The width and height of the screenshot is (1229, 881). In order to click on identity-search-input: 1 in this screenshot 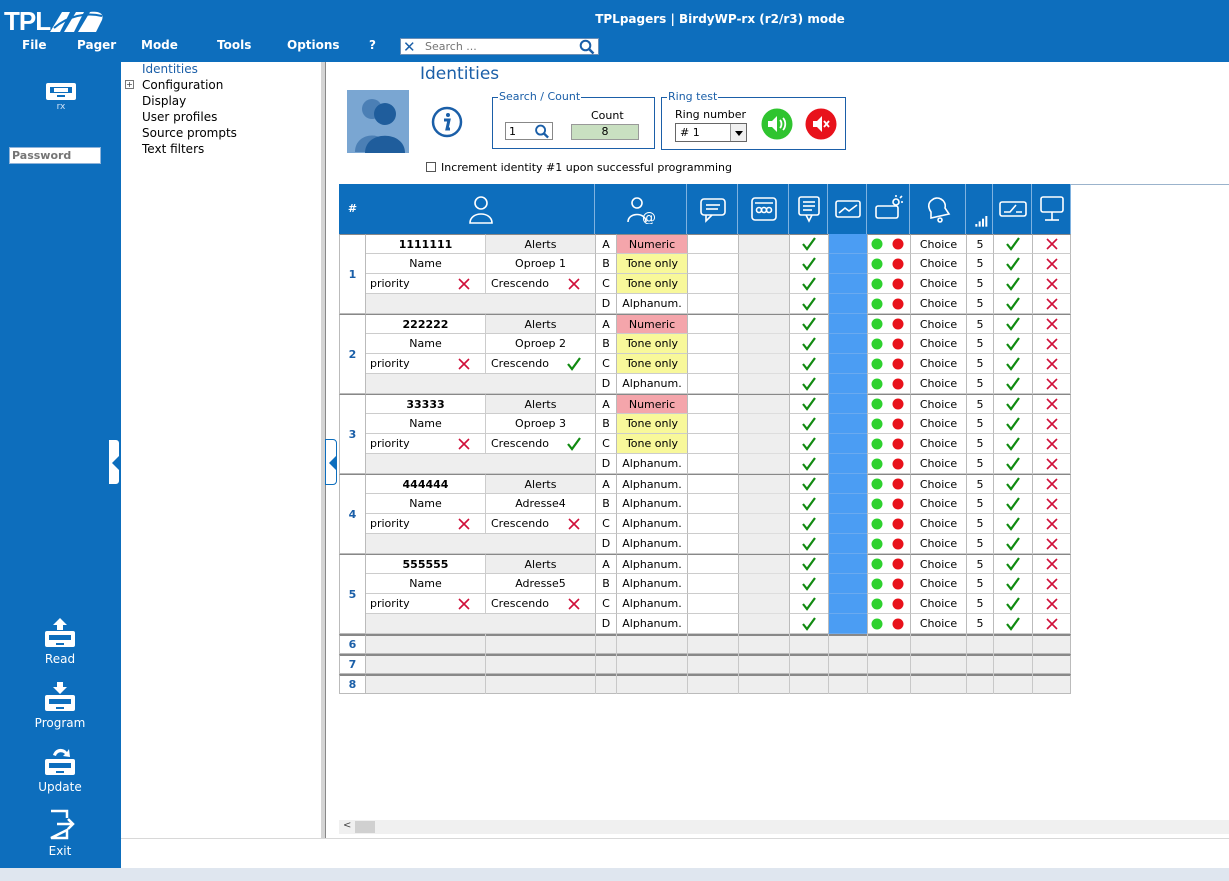, I will do `click(529, 131)`.